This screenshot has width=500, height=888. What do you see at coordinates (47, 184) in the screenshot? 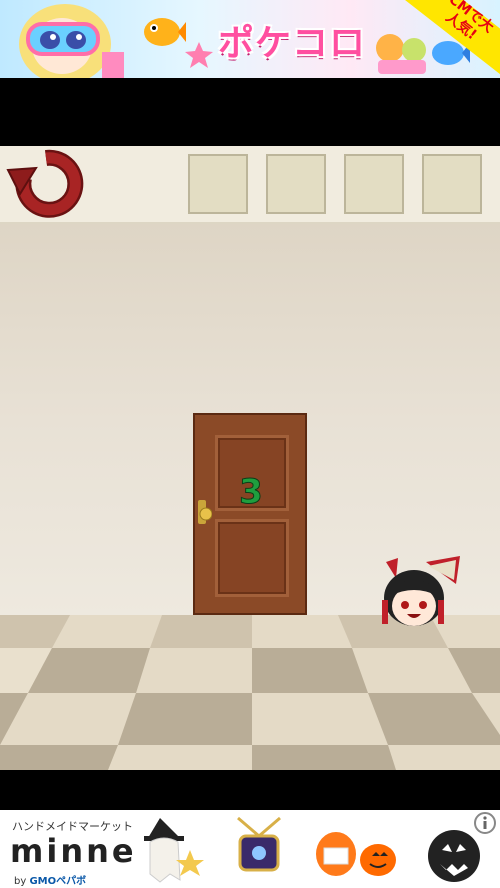
I see `circular-arrow-icon` at bounding box center [47, 184].